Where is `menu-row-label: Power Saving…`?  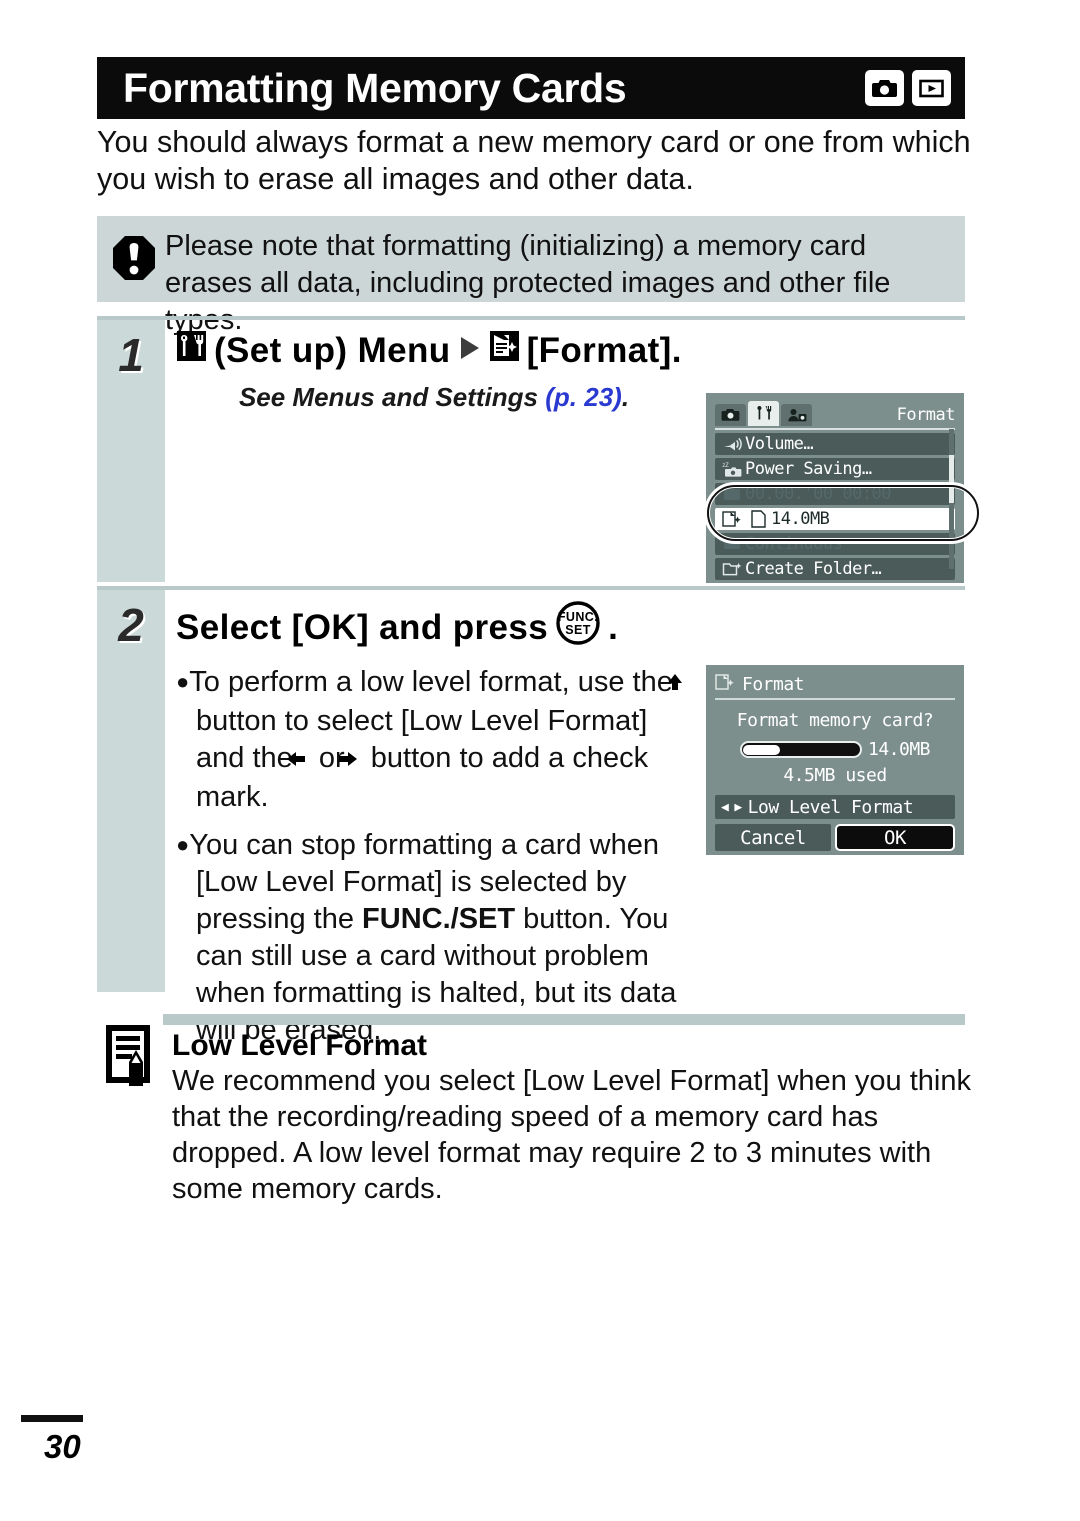
menu-row-label: Power Saving… is located at coordinates (808, 469).